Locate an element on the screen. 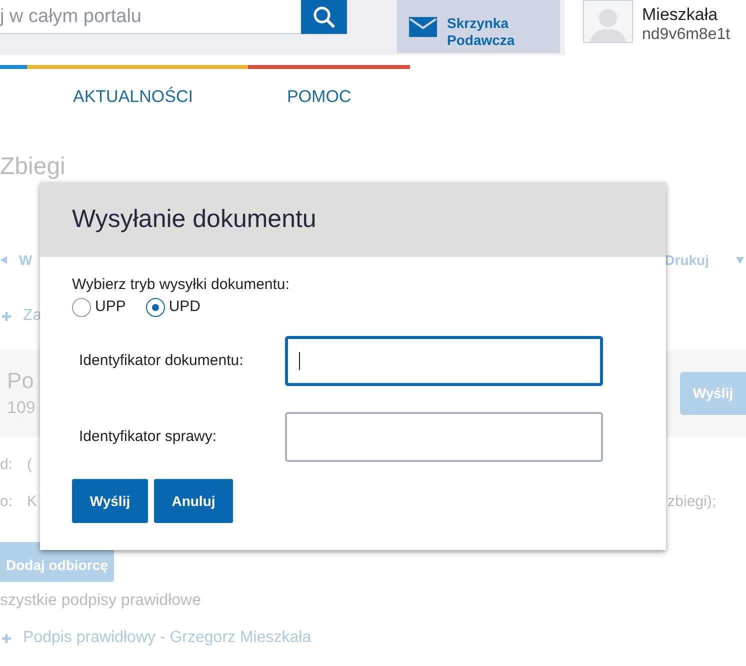  field-value: K is located at coordinates (32, 502).